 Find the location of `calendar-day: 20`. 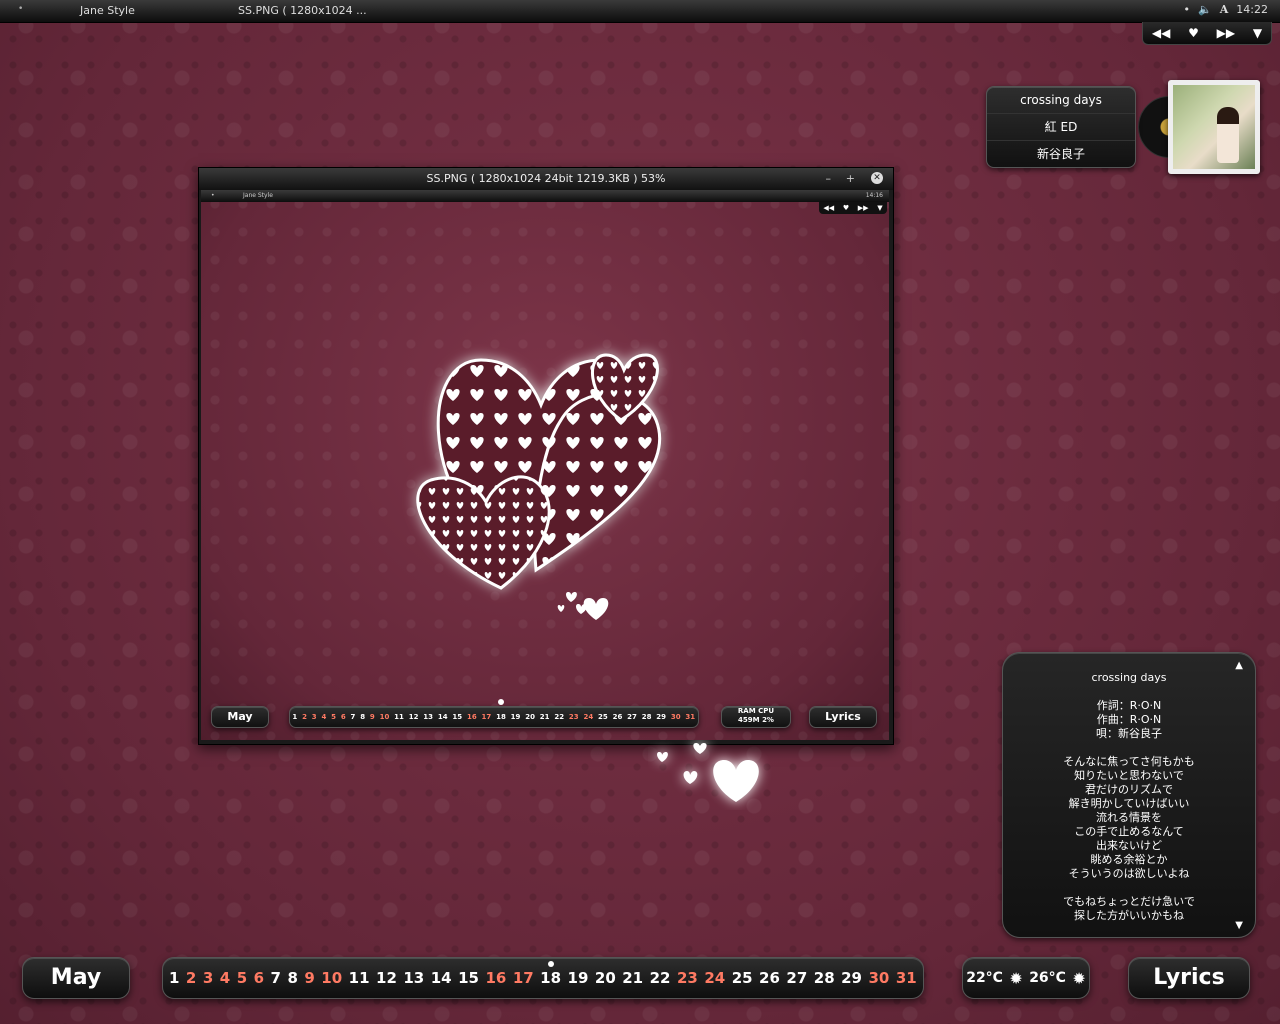

calendar-day: 20 is located at coordinates (605, 978).